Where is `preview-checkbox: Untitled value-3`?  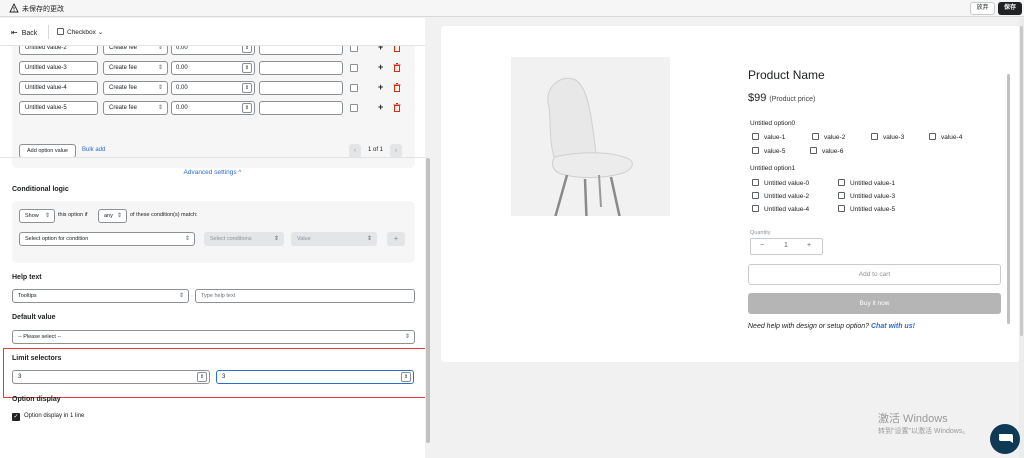
preview-checkbox: Untitled value-3 is located at coordinates (866, 196).